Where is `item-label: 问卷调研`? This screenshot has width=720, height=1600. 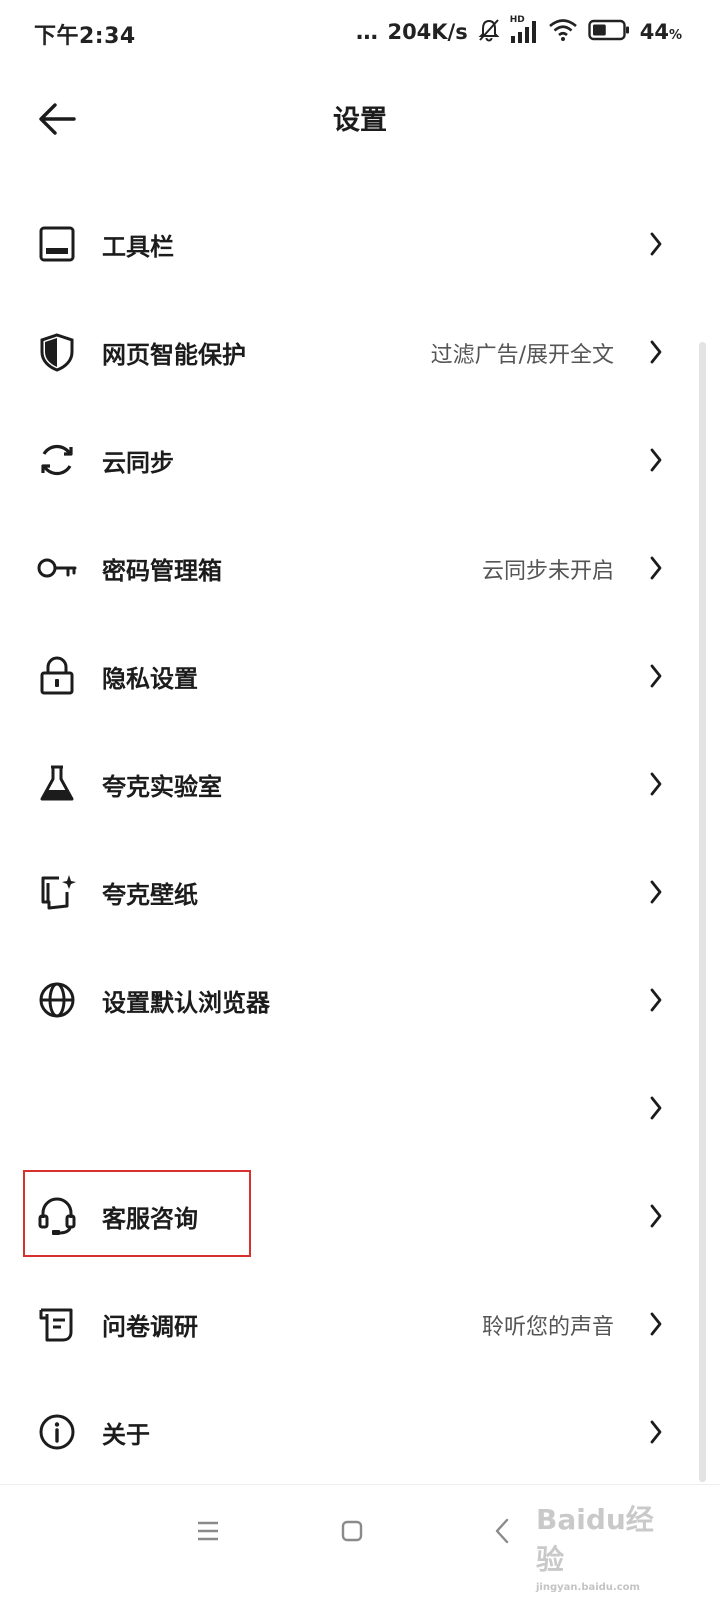
item-label: 问卷调研 is located at coordinates (150, 1327).